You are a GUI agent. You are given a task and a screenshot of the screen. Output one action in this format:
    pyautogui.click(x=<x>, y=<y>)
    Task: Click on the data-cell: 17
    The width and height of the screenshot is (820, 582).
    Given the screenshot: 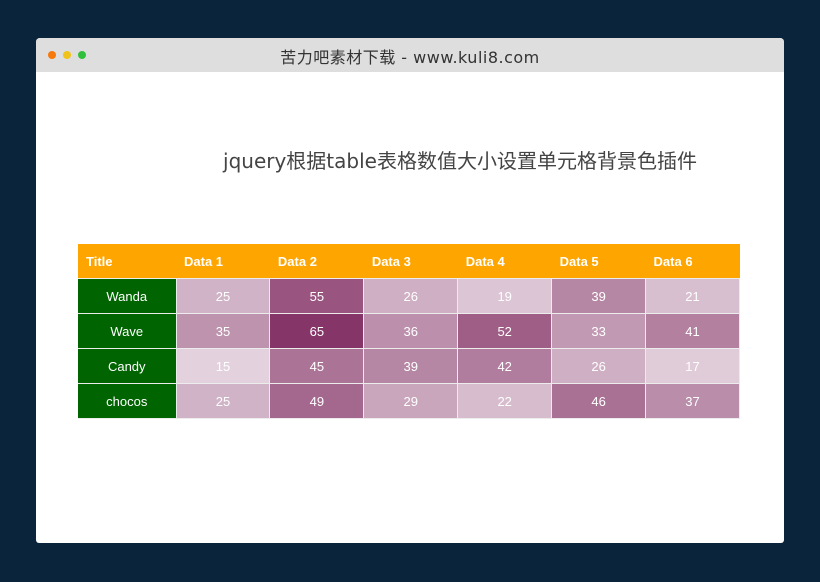 What is the action you would take?
    pyautogui.click(x=692, y=366)
    